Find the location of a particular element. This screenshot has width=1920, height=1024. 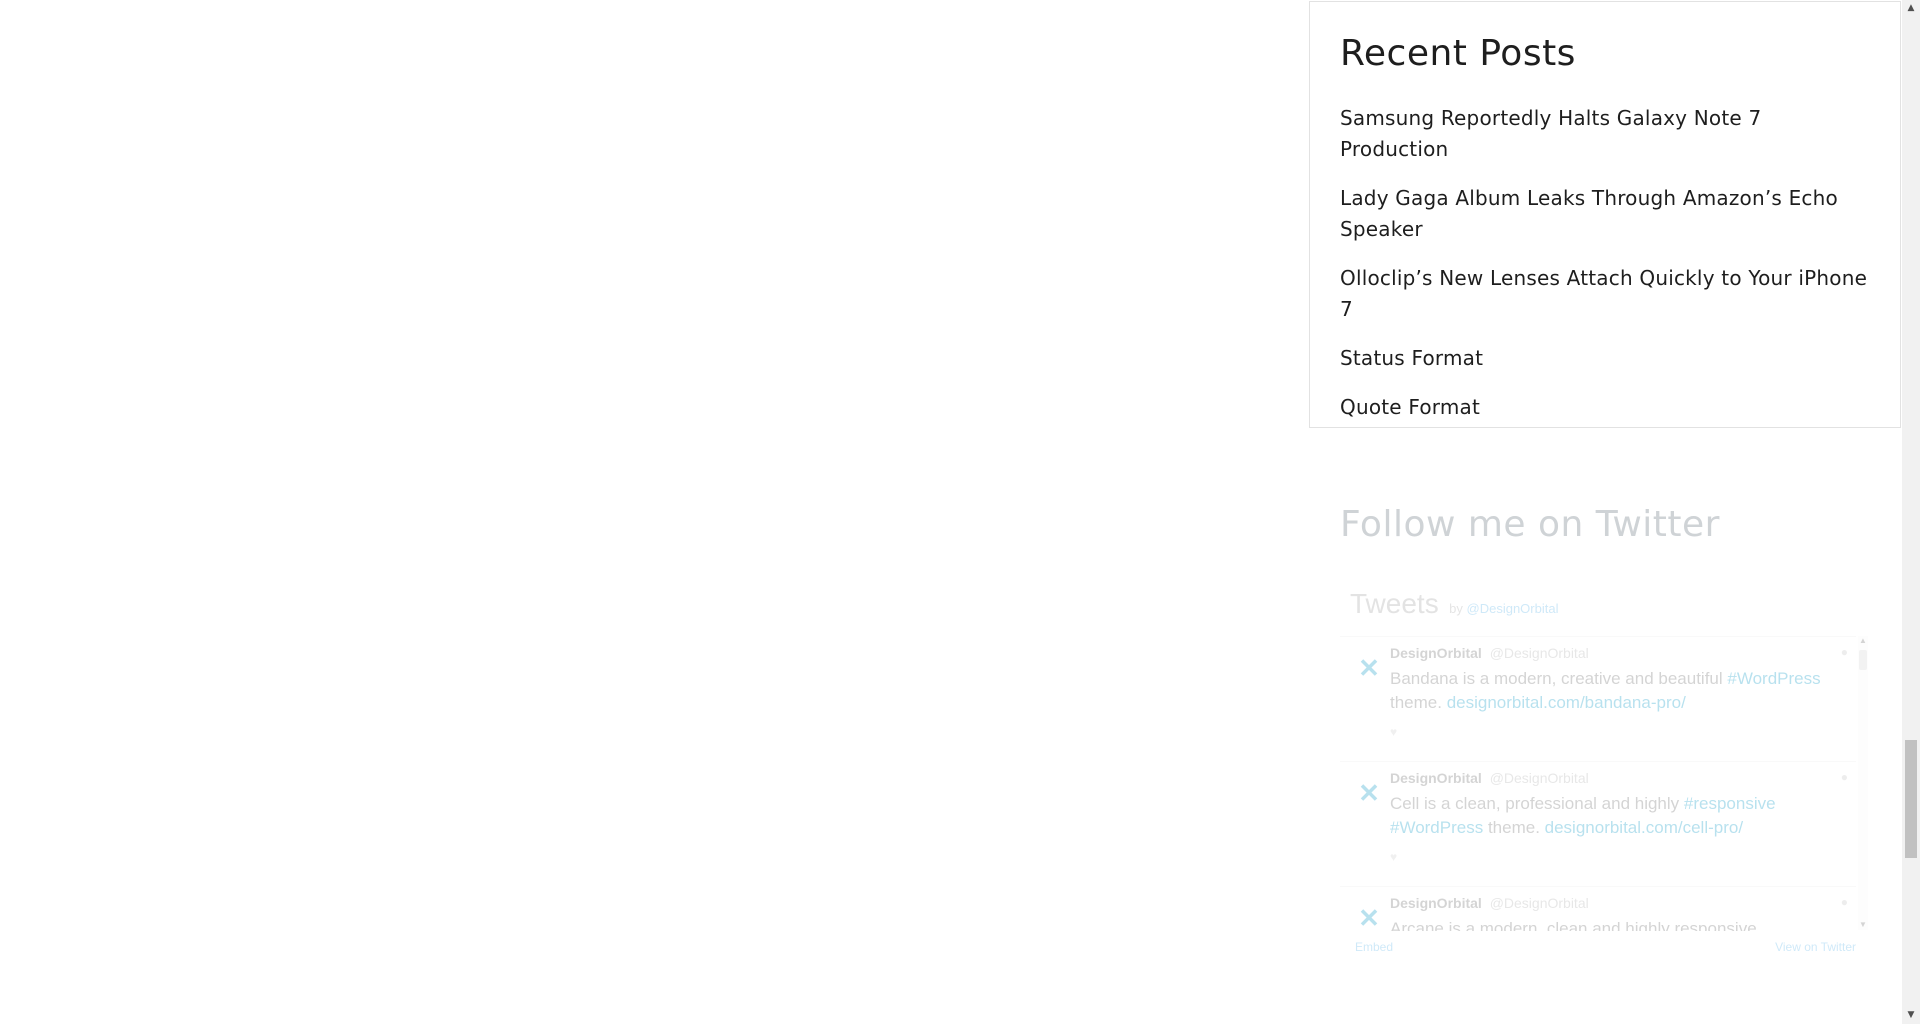

tweet-text-part: Cell is a clean, professional and highly is located at coordinates (1537, 803).